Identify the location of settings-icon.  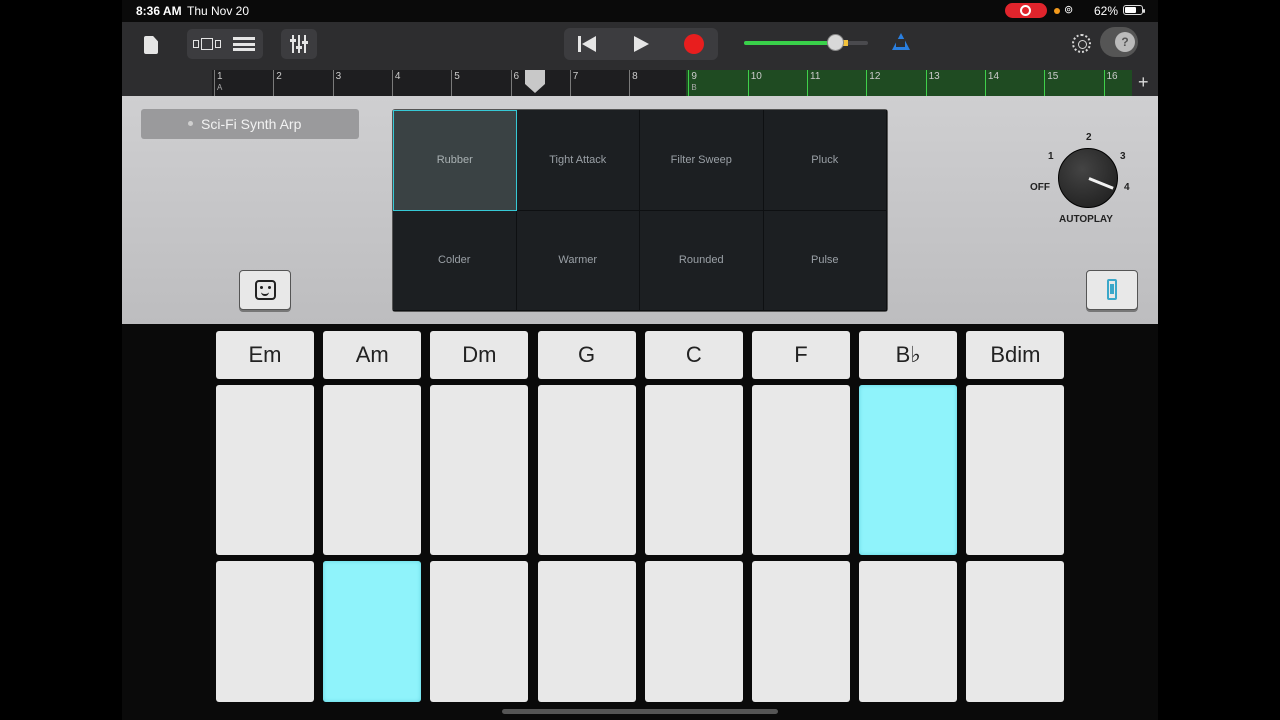
(1081, 43).